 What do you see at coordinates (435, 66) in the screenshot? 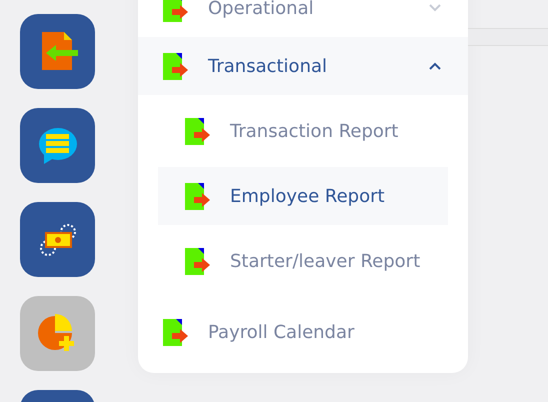
I see `chevron-up-icon` at bounding box center [435, 66].